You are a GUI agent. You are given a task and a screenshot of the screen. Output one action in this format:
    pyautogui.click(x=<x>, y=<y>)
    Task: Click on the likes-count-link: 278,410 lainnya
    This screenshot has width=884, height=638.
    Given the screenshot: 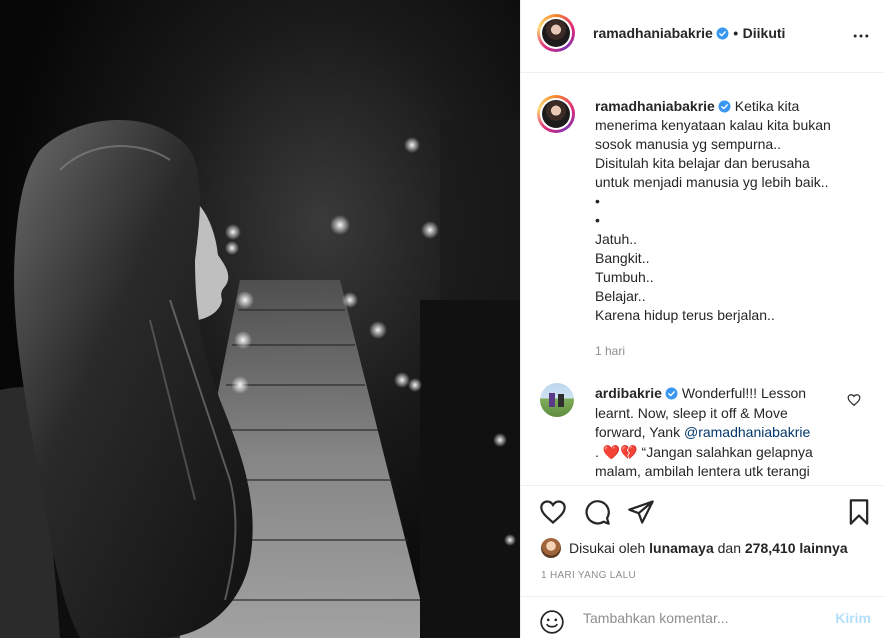 What is the action you would take?
    pyautogui.click(x=796, y=548)
    